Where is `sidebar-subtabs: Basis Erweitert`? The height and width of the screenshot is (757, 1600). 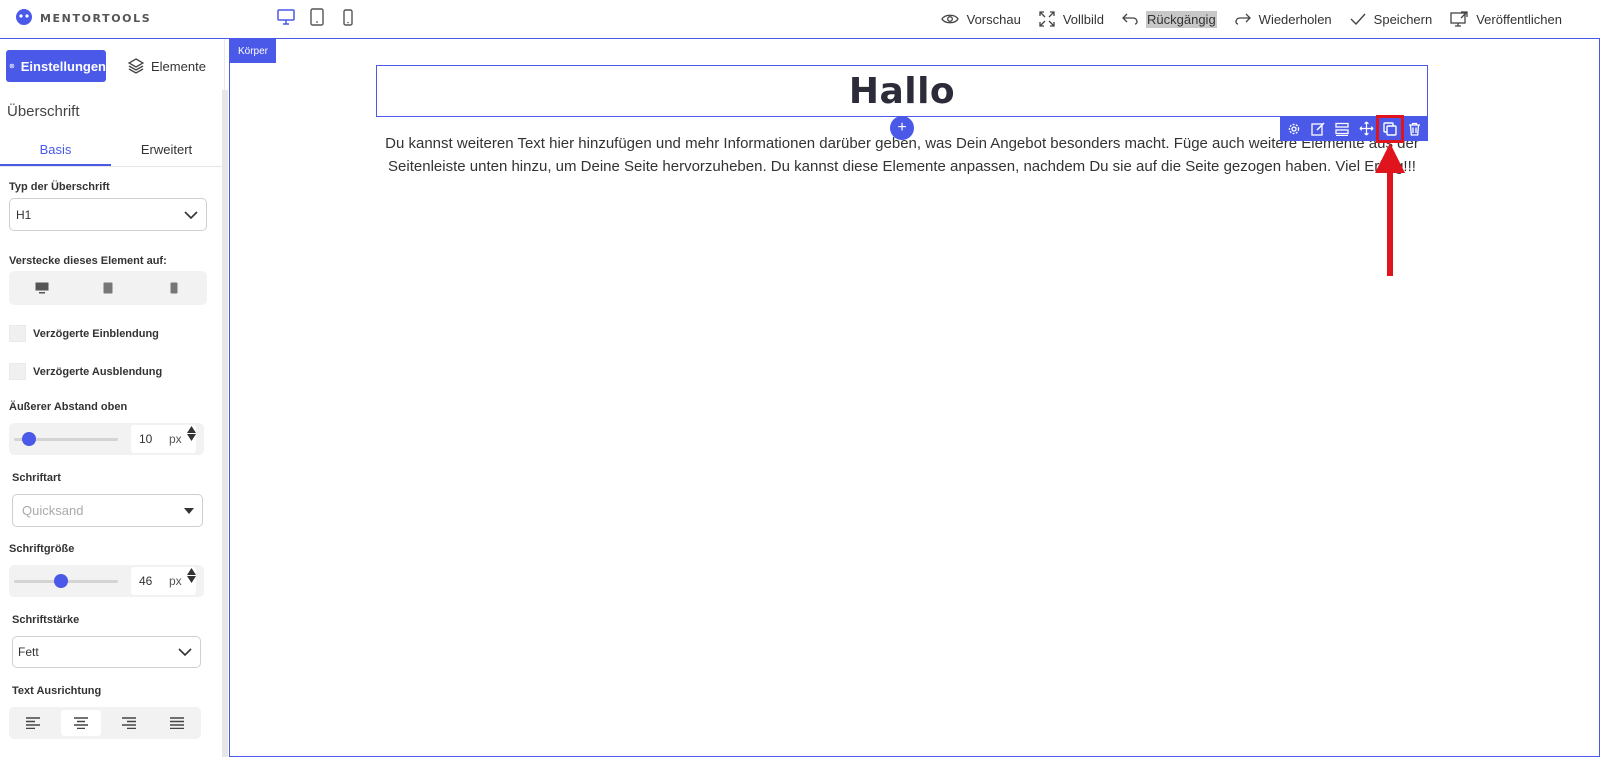
sidebar-subtabs: Basis Erweitert is located at coordinates (111, 153).